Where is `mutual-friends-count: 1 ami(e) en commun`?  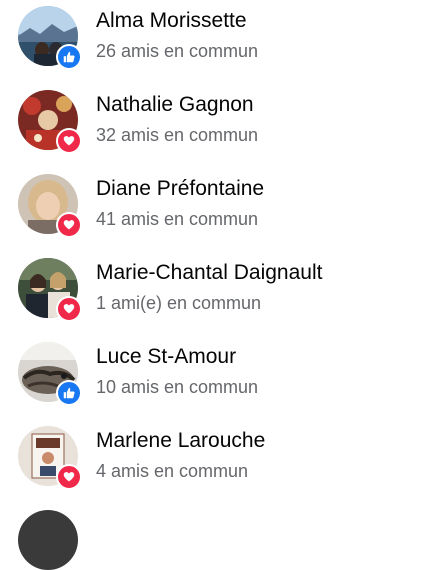
mutual-friends-count: 1 ami(e) en commun is located at coordinates (179, 303).